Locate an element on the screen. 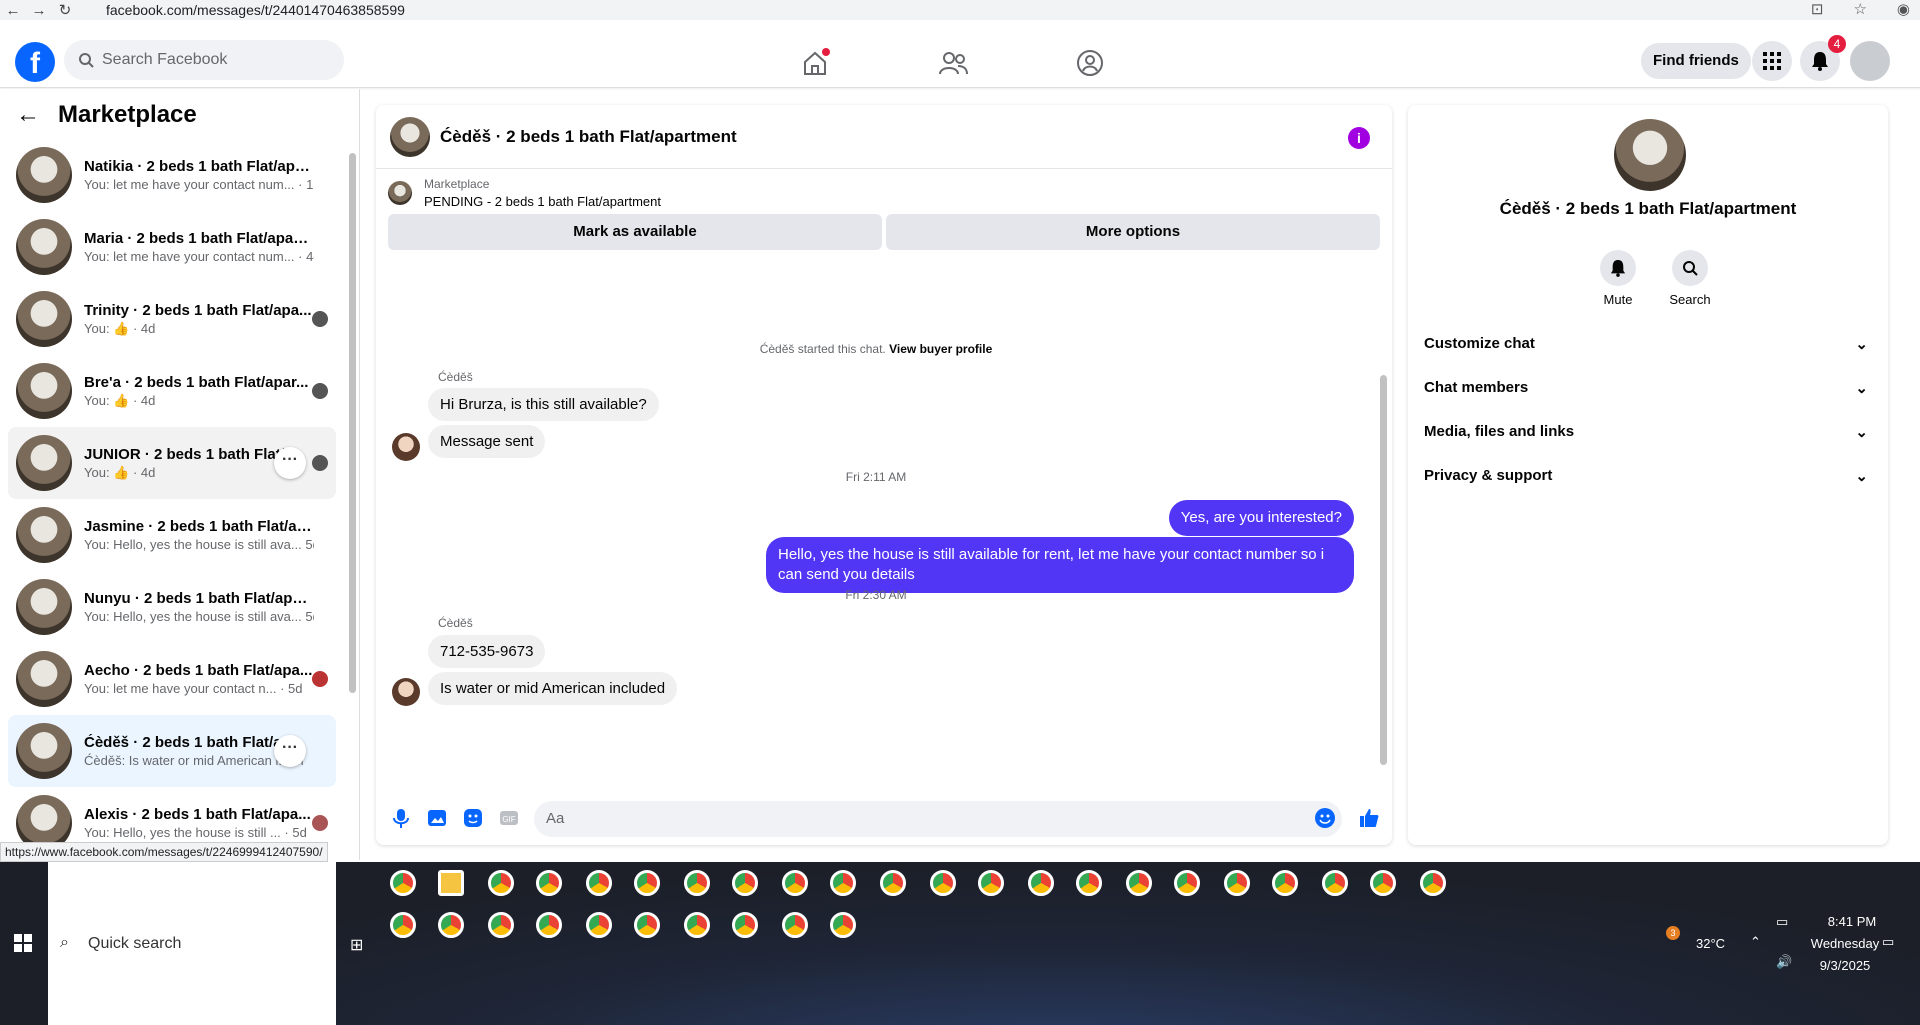 This screenshot has height=1025, width=1920. clock-time: 8:41 PM is located at coordinates (1852, 921).